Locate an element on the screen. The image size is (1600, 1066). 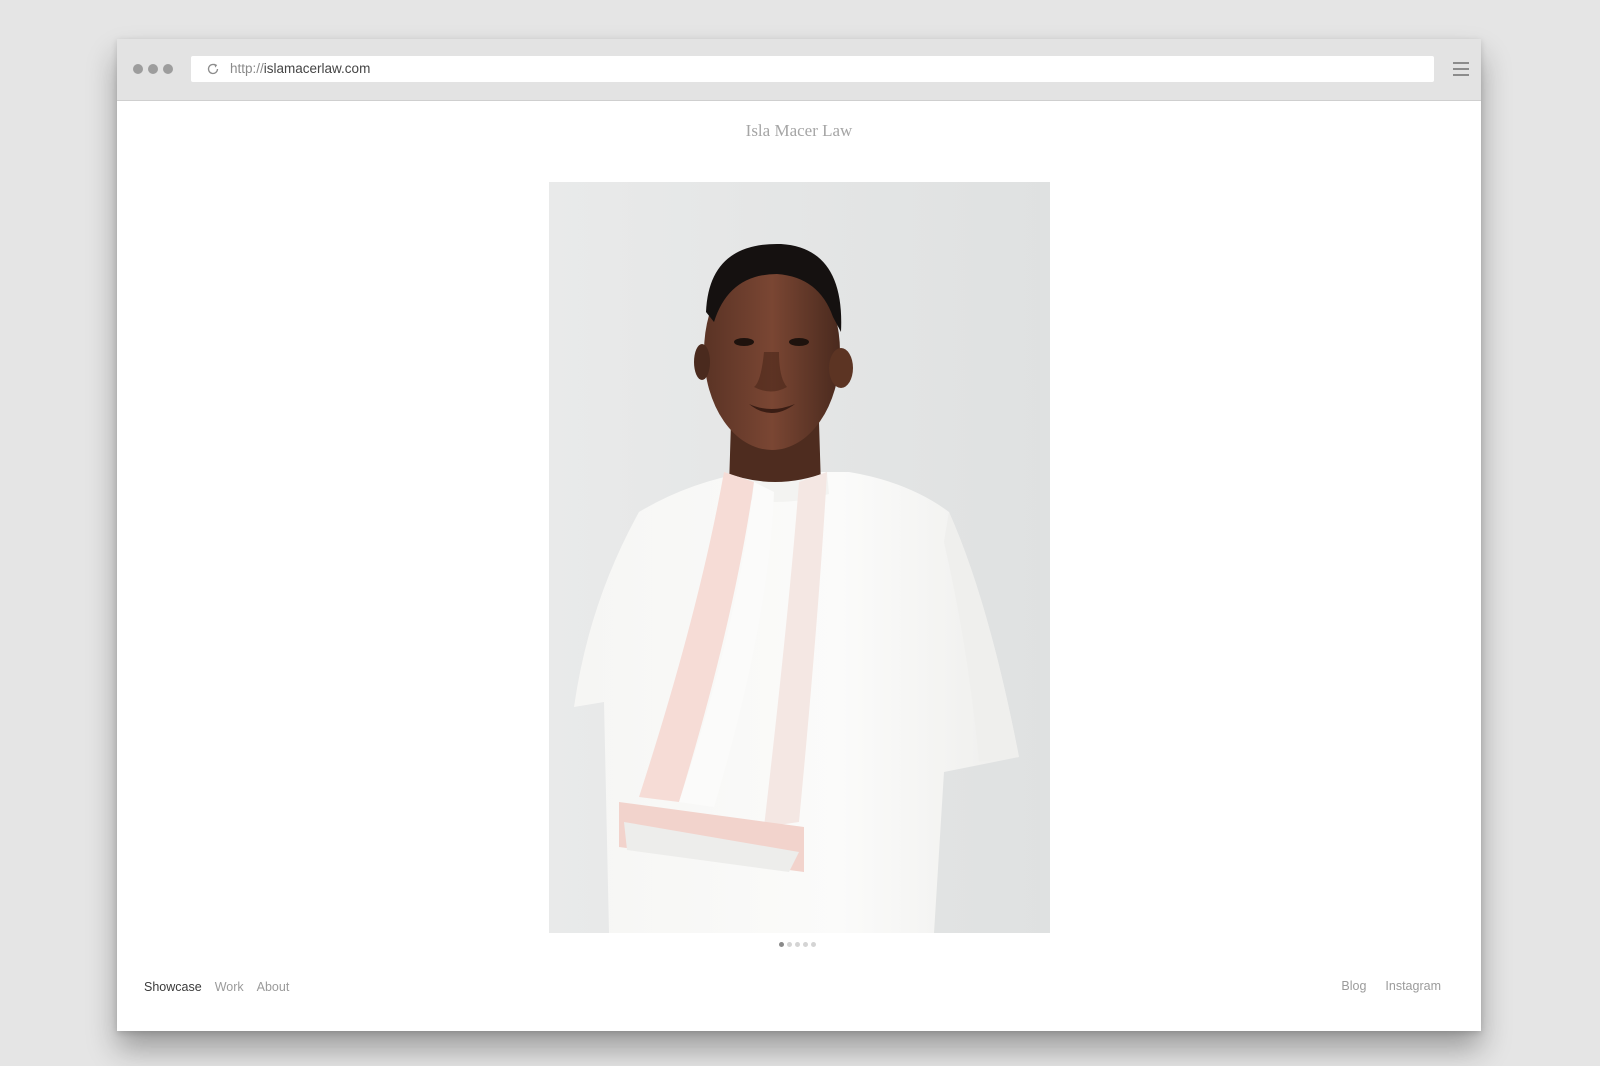
window-controls is located at coordinates (153, 69).